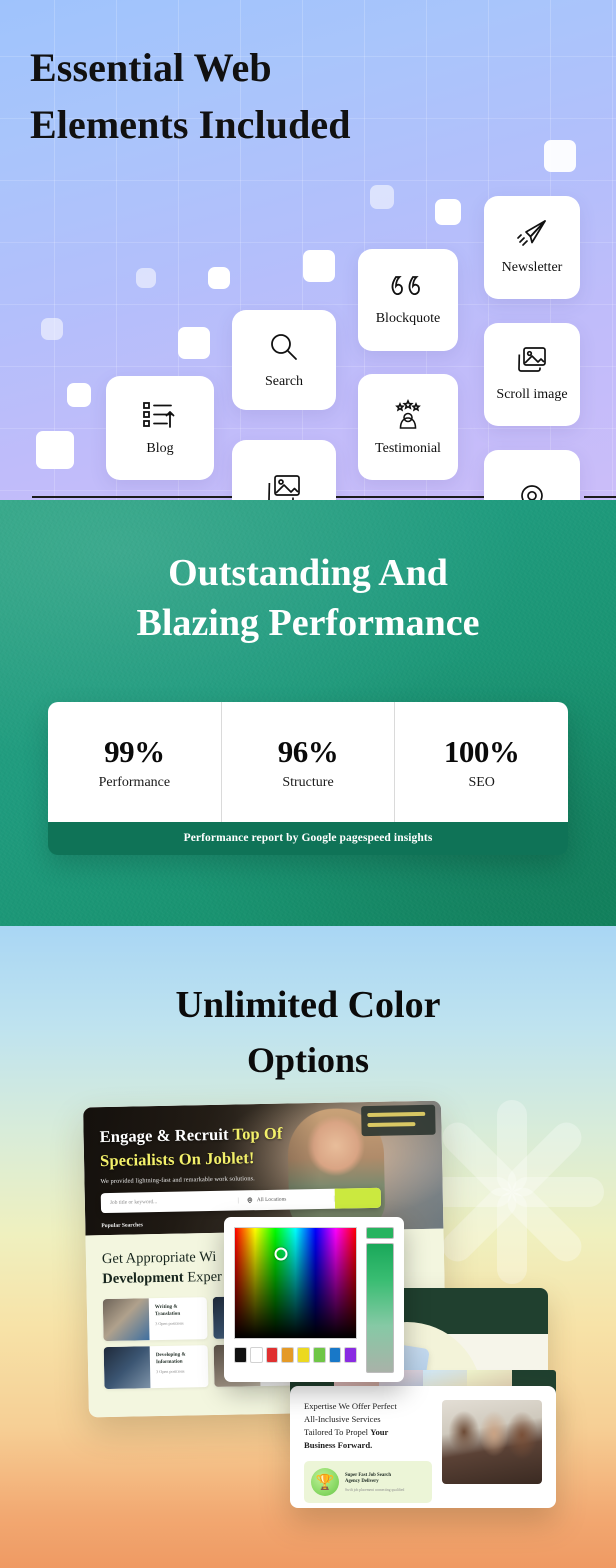  I want to click on job-title: Developing & Information, so click(170, 1358).